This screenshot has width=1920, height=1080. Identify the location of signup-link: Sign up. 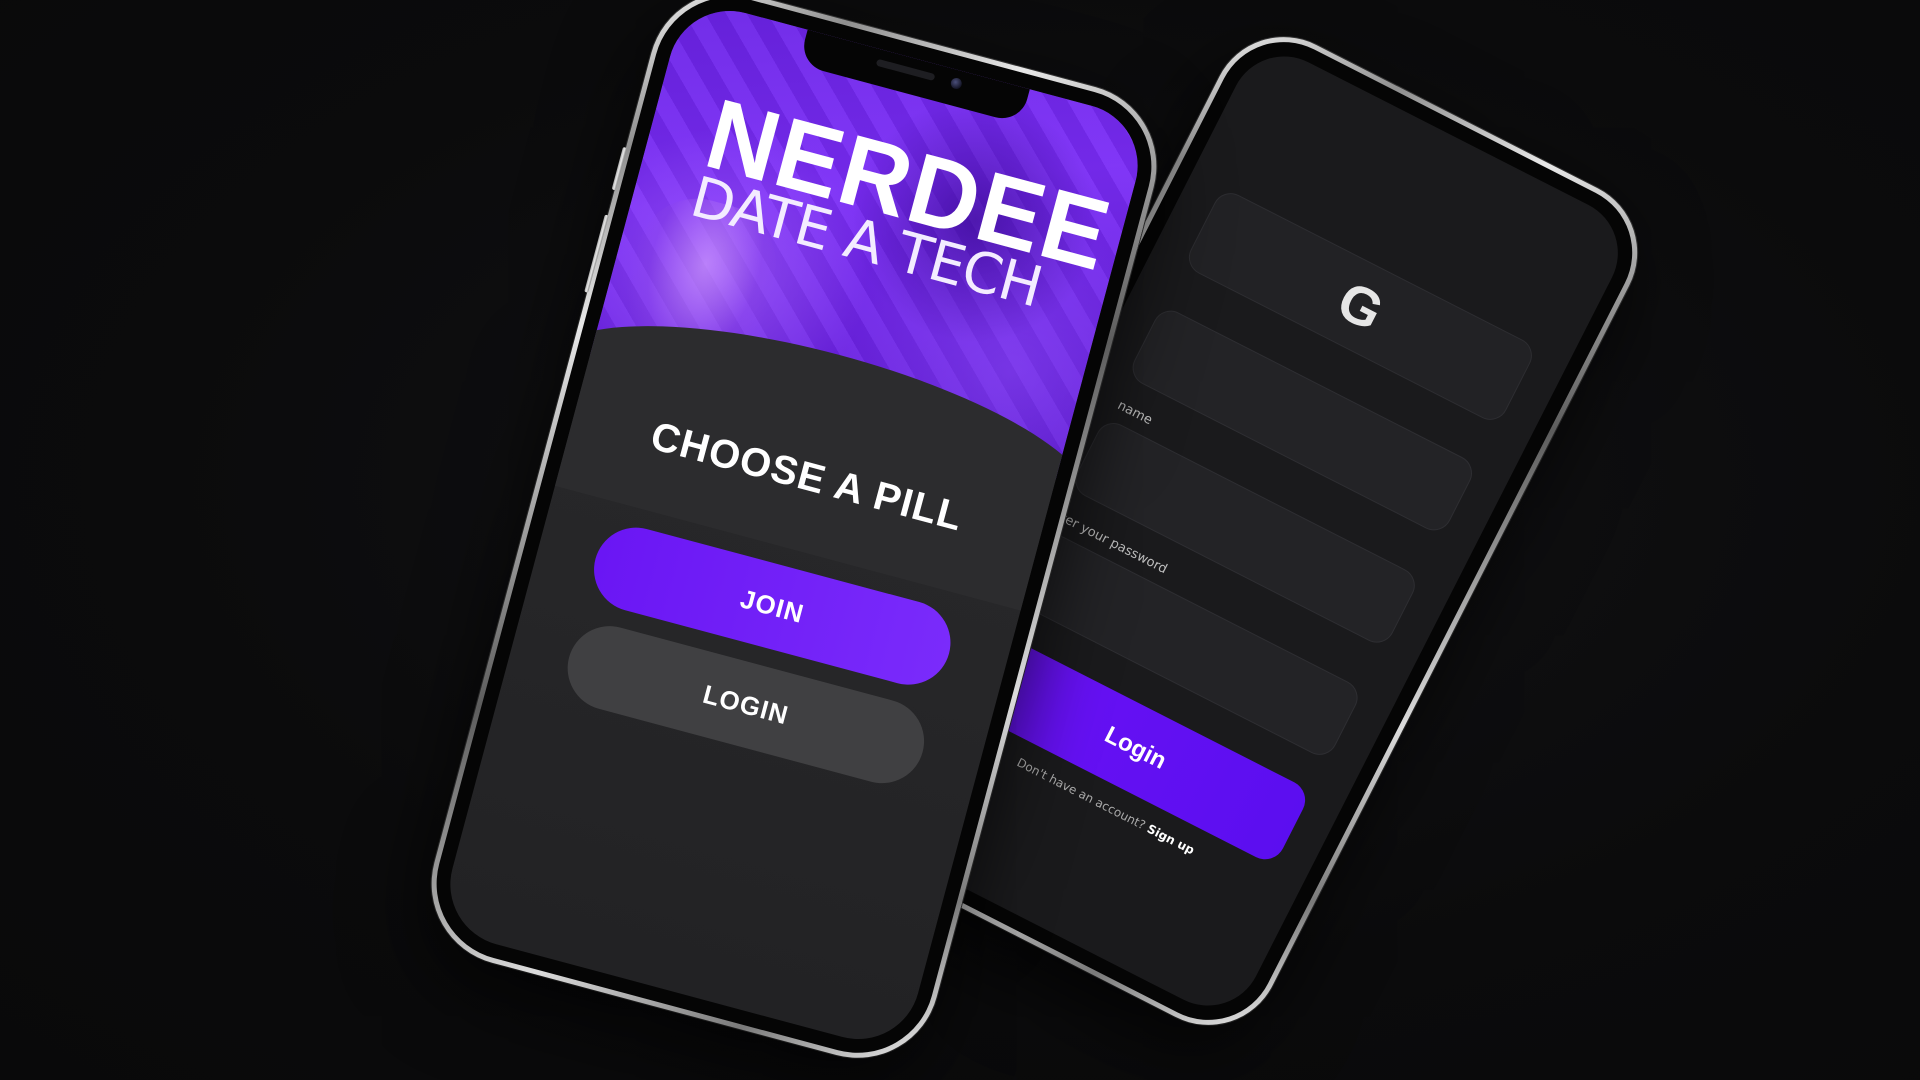
(1171, 840).